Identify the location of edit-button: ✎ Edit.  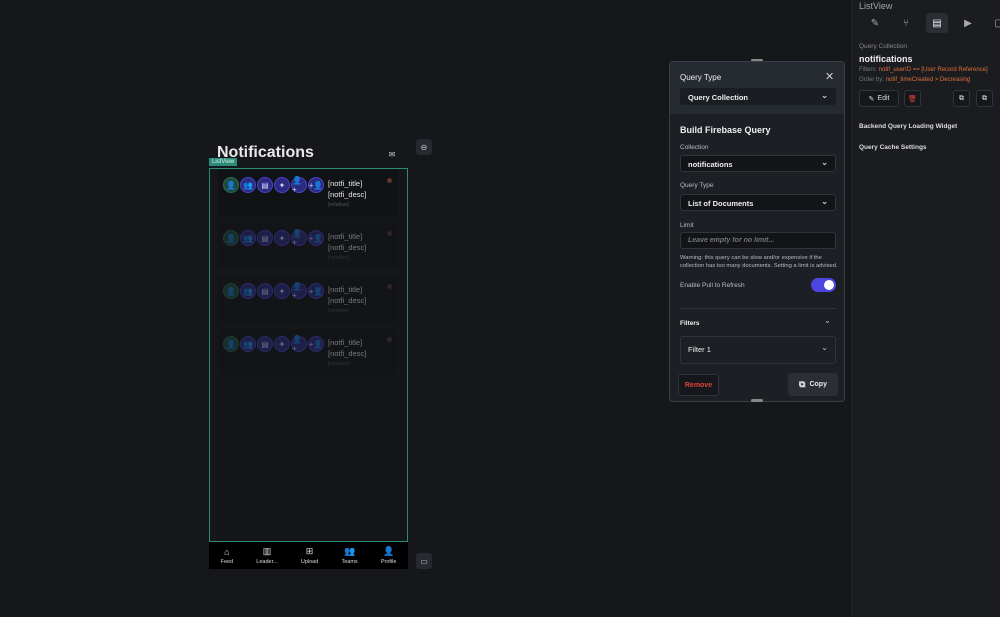
(879, 98).